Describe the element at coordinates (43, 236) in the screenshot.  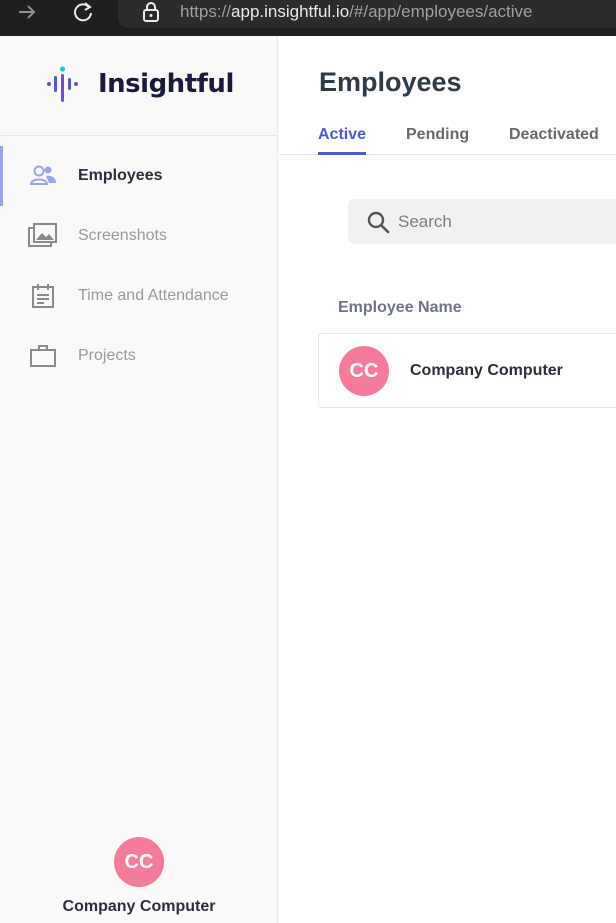
I see `images-icon` at that location.